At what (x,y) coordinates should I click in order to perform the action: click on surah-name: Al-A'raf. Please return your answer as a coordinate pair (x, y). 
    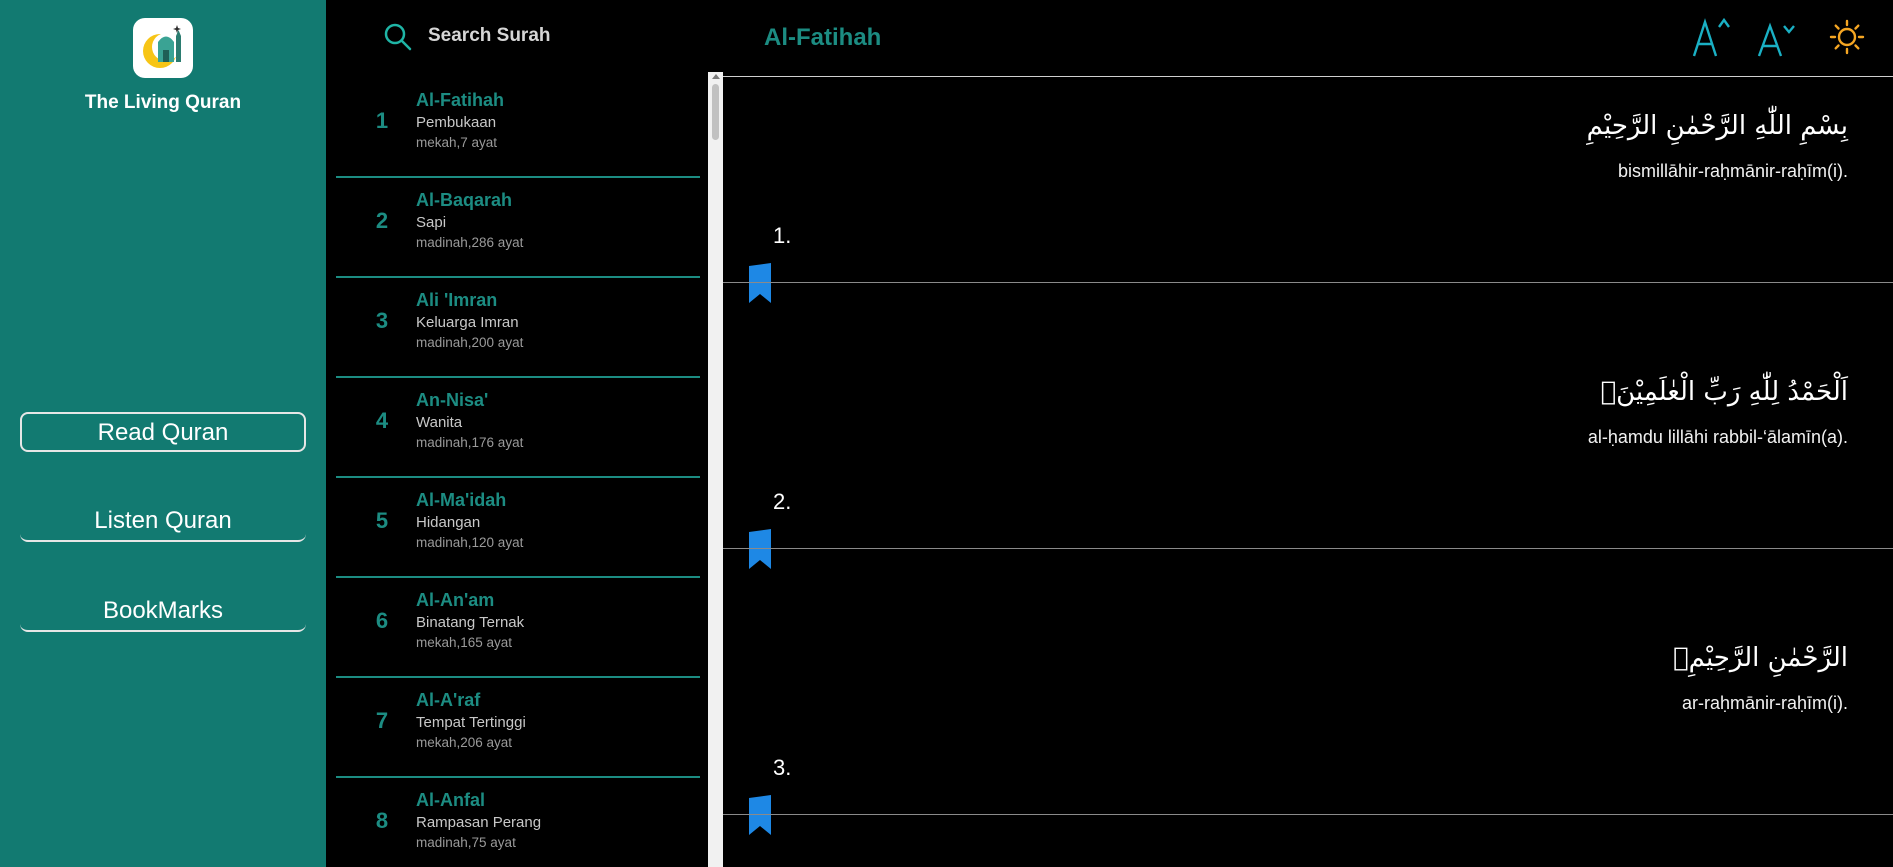
    Looking at the image, I should click on (448, 700).